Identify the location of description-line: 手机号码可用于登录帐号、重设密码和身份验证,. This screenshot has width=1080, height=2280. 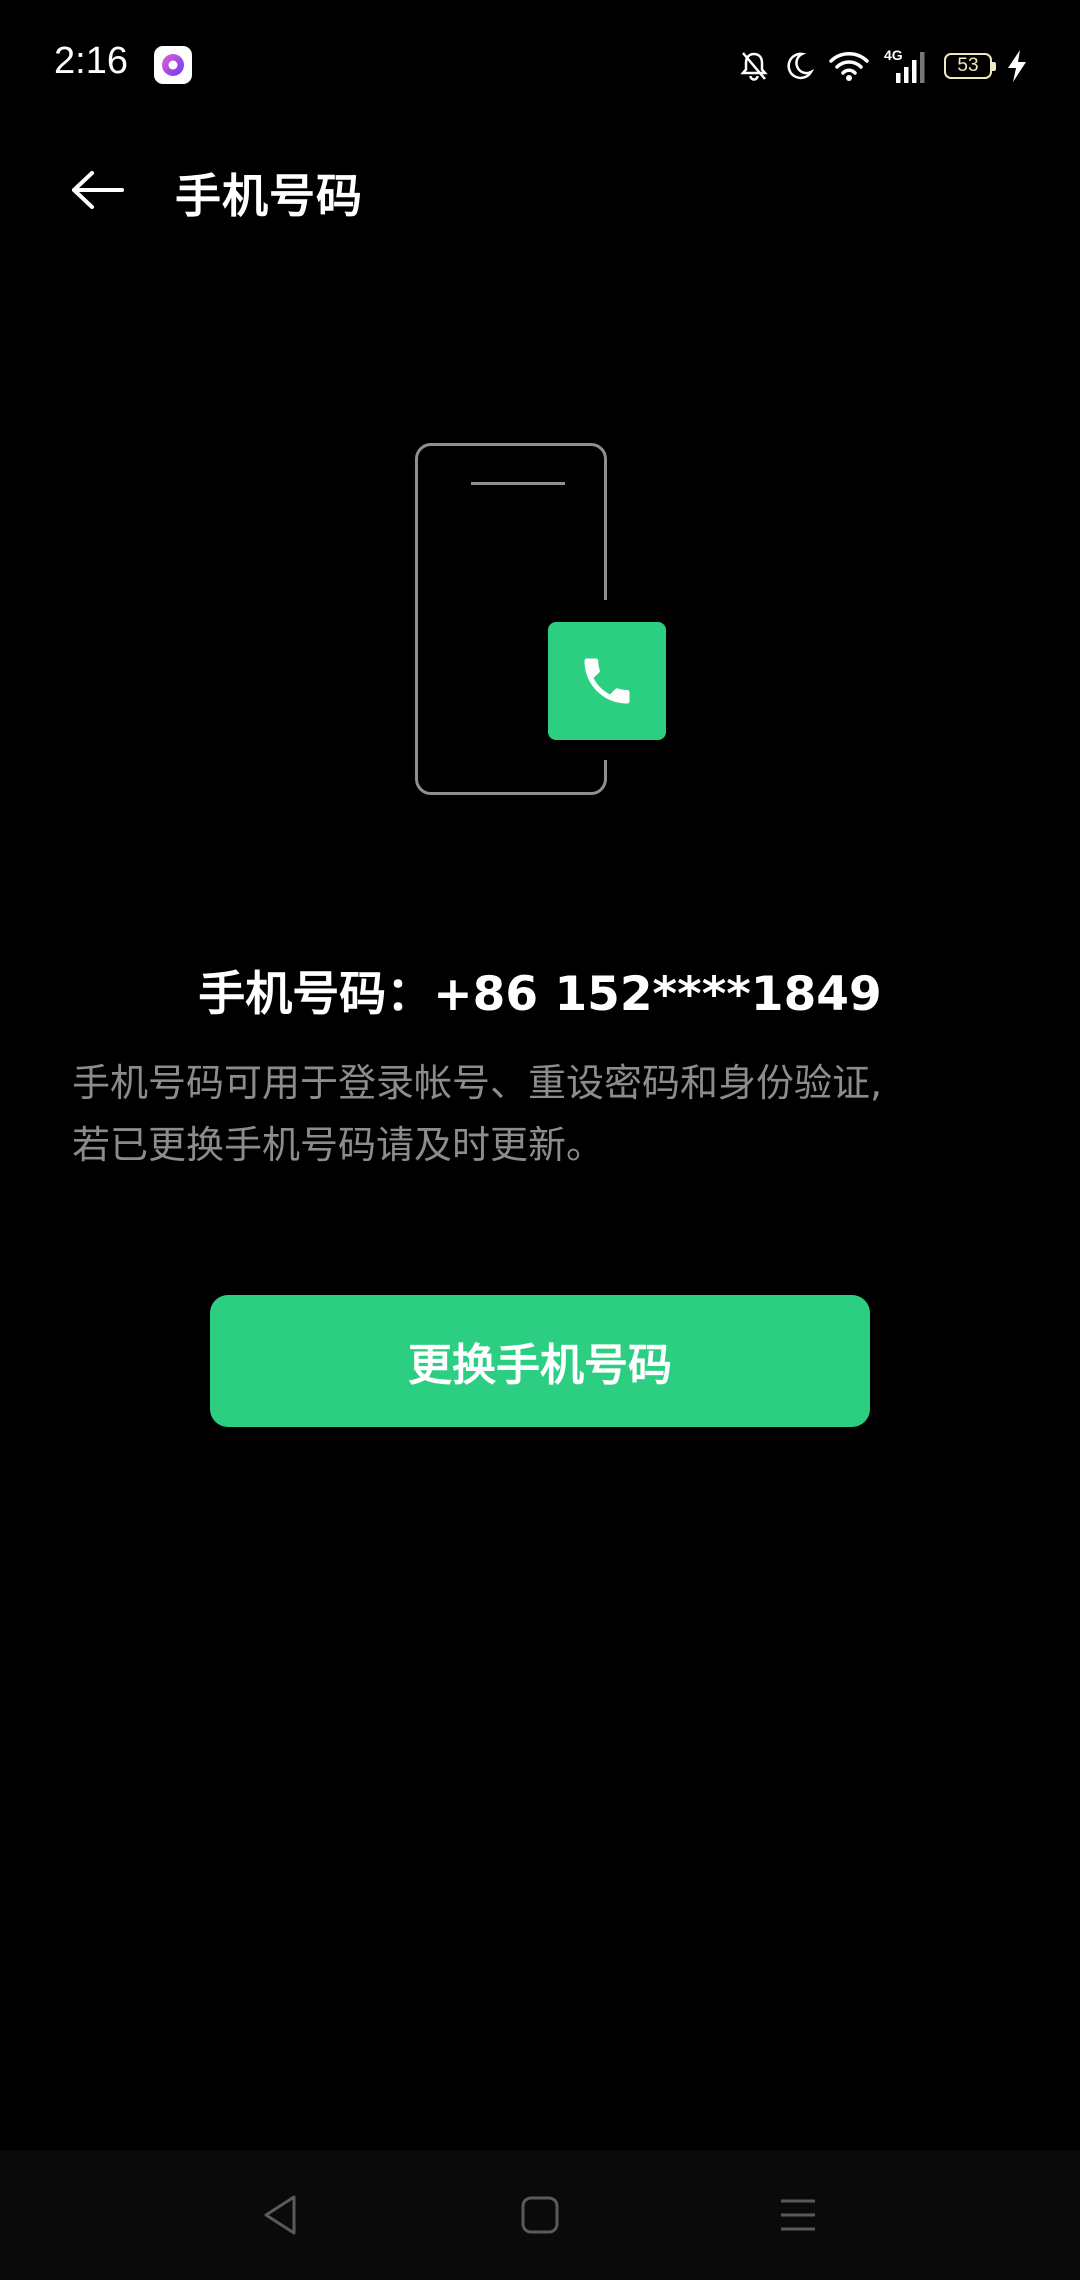
(477, 1083).